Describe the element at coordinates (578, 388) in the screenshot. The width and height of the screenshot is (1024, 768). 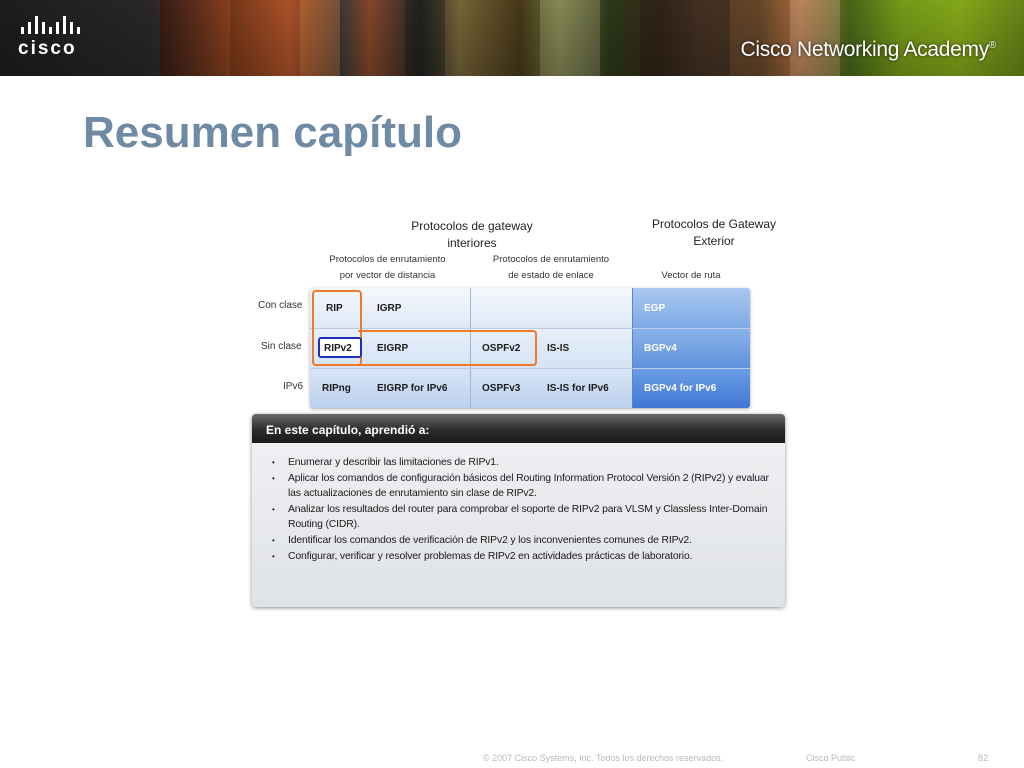
I see `proto-is-is-ipv6: IS-IS for IPv6` at that location.